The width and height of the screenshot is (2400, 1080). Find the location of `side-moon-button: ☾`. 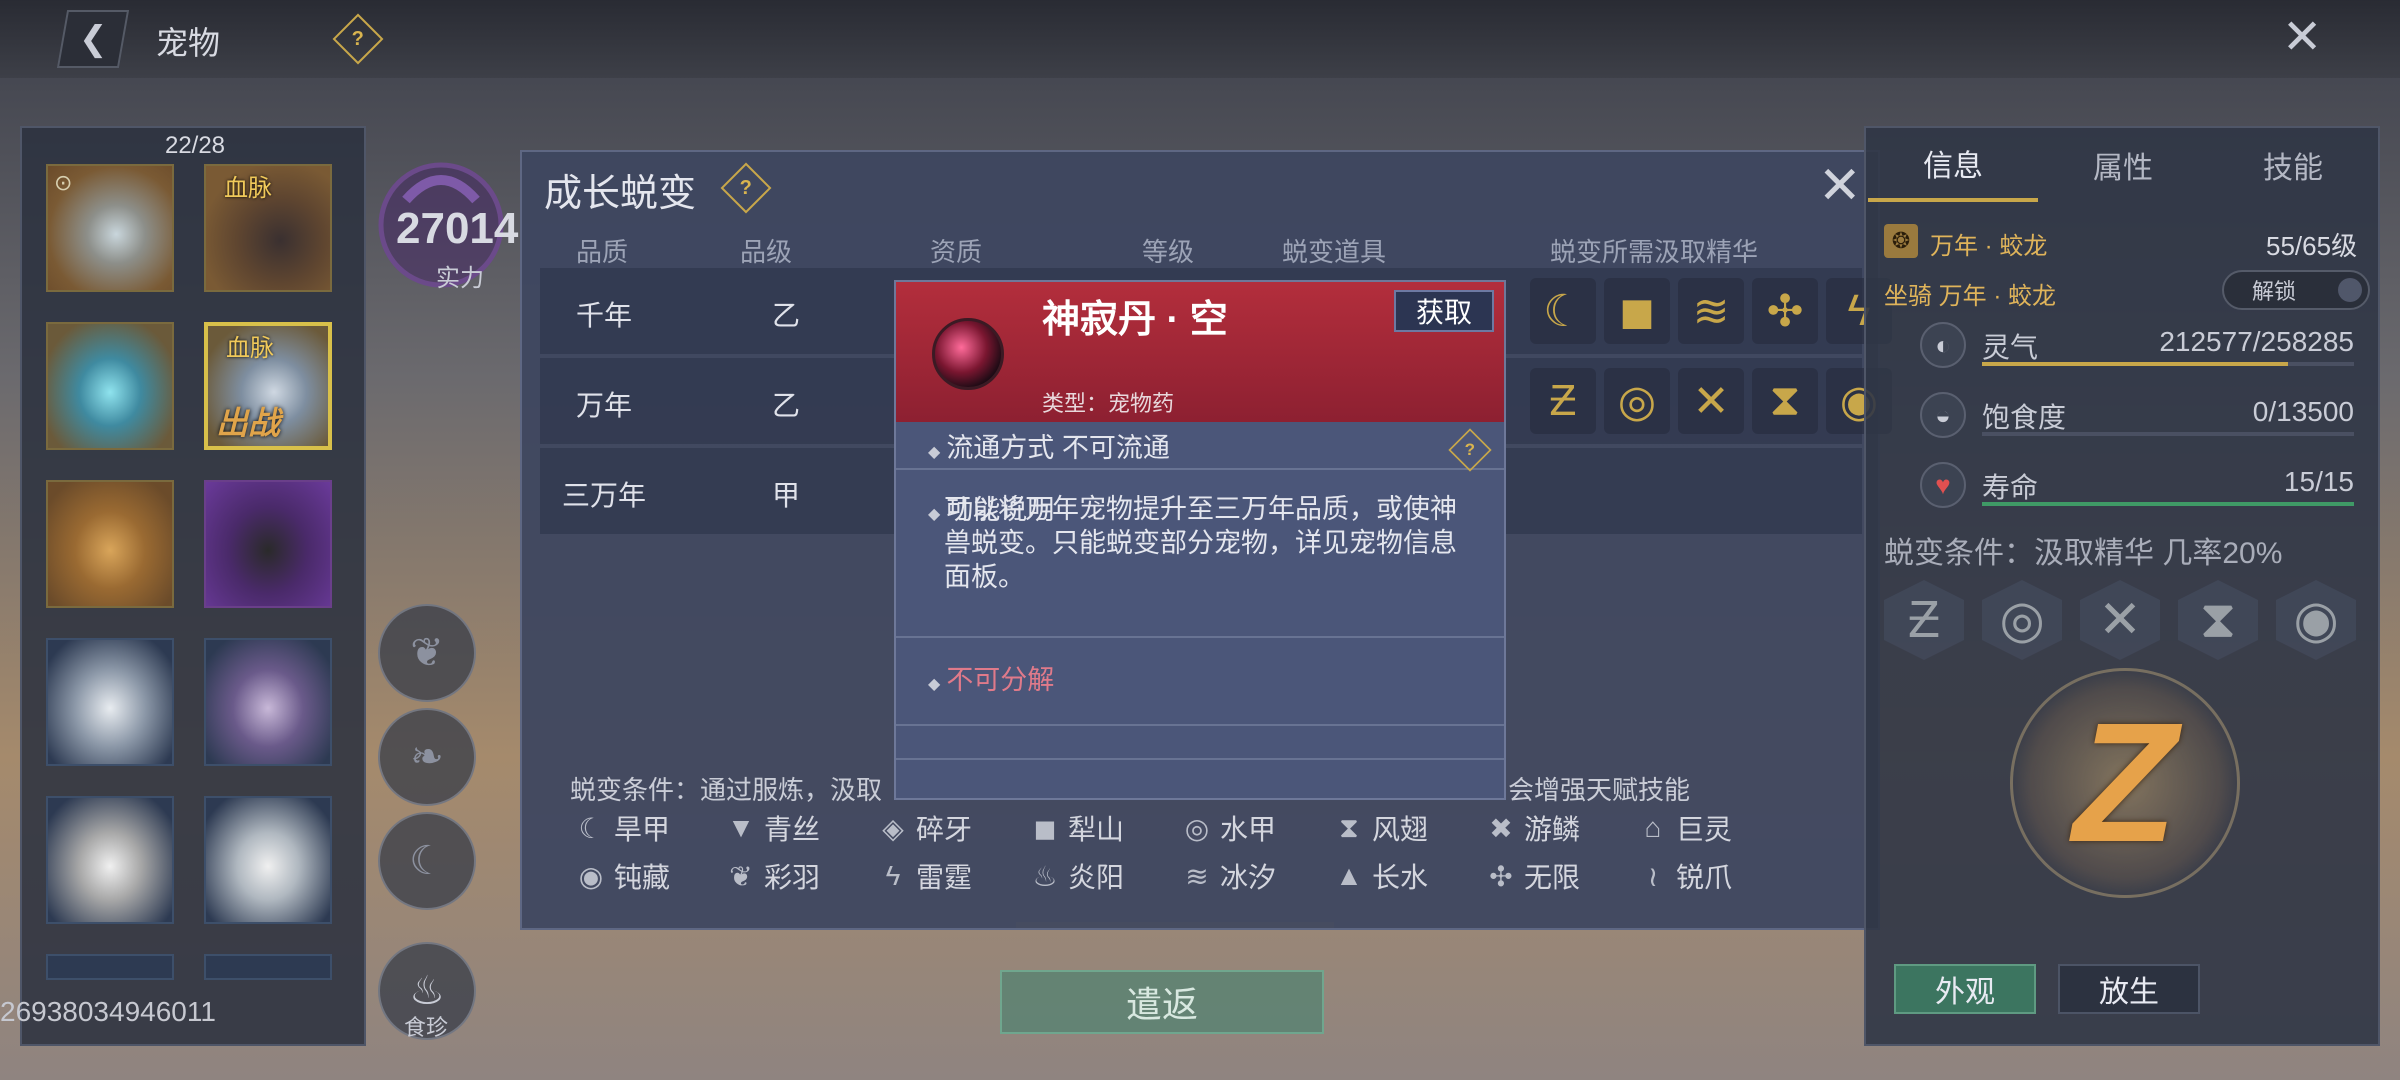

side-moon-button: ☾ is located at coordinates (427, 861).